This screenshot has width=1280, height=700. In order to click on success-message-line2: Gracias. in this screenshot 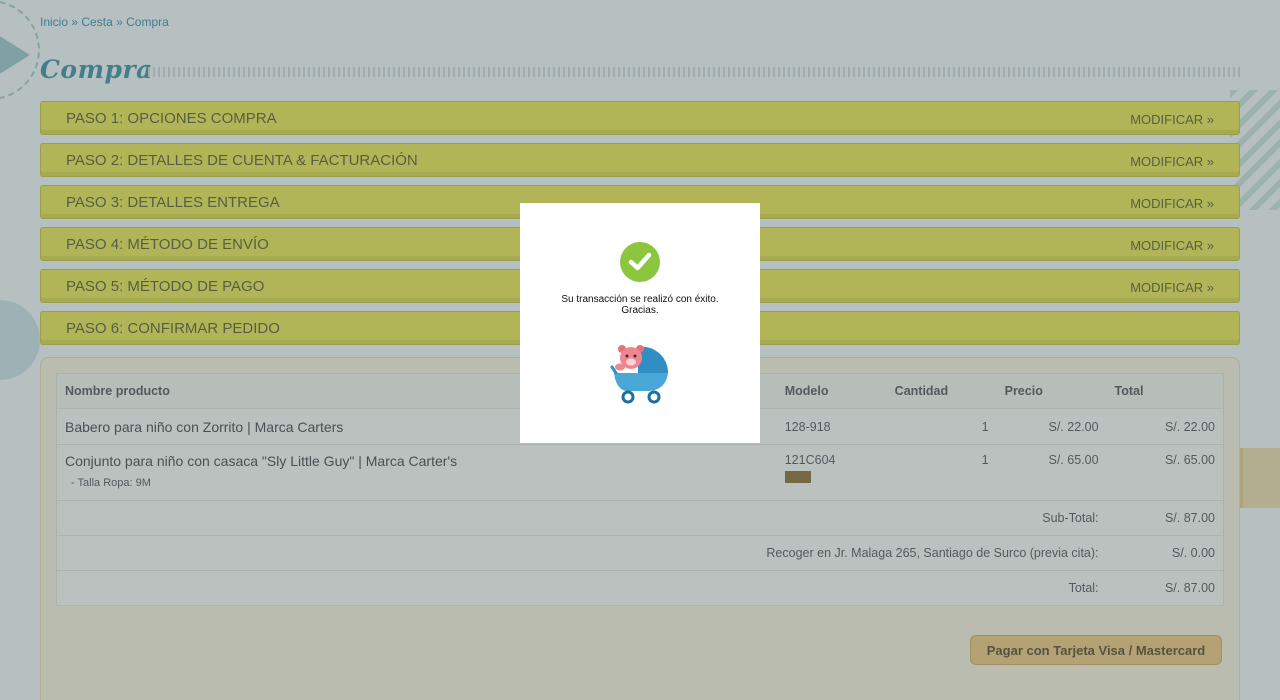, I will do `click(640, 310)`.